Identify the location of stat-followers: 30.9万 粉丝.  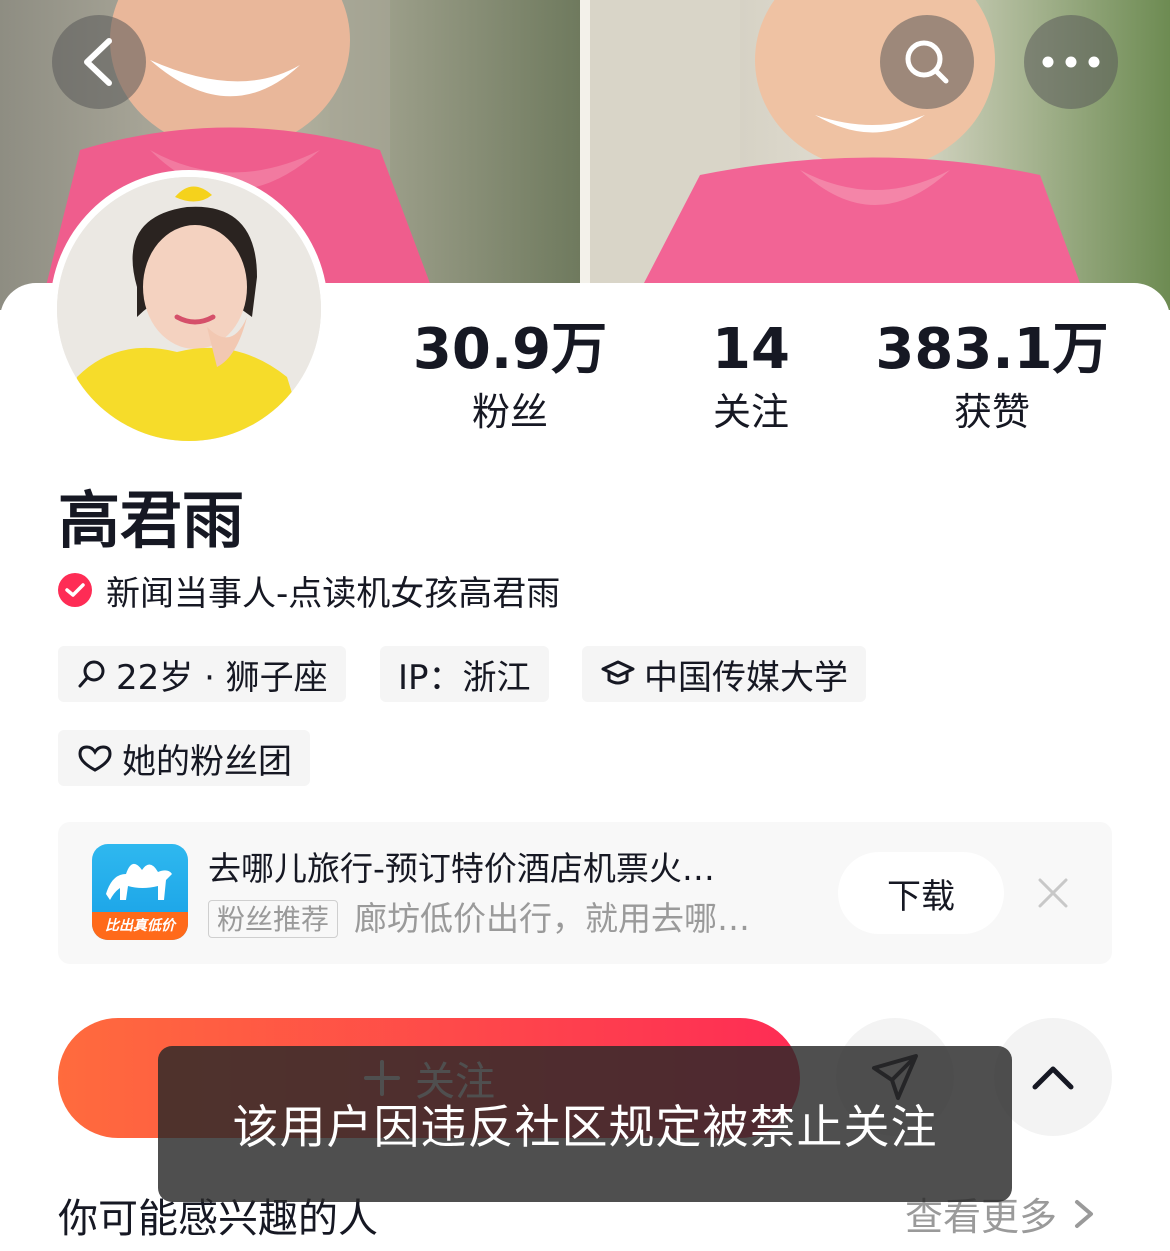
(510, 377).